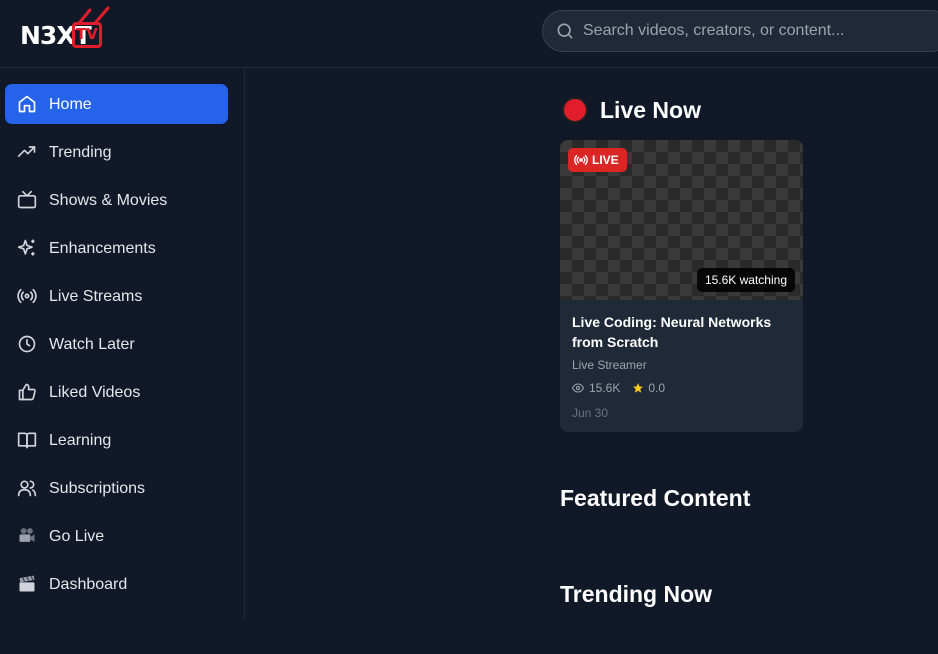  I want to click on sidebar-item-enhancements: Enhancements, so click(116, 248).